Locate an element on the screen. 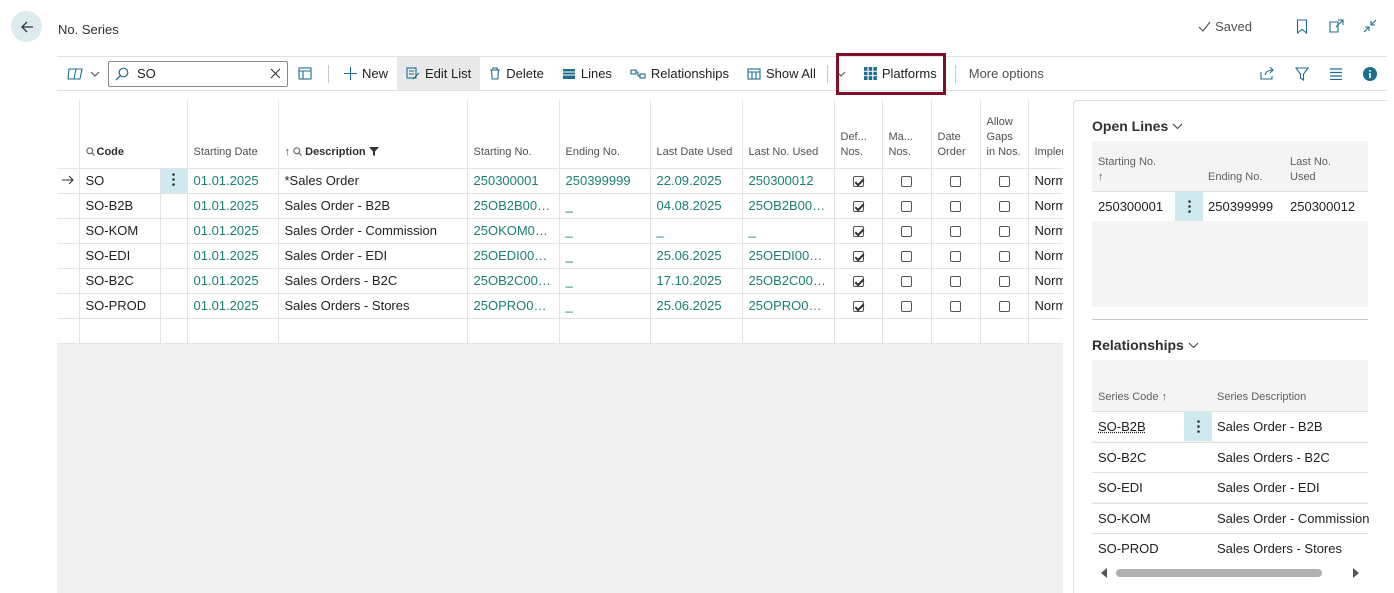 The width and height of the screenshot is (1394, 593). column-header-last-date-used: Last Date Used is located at coordinates (696, 134).